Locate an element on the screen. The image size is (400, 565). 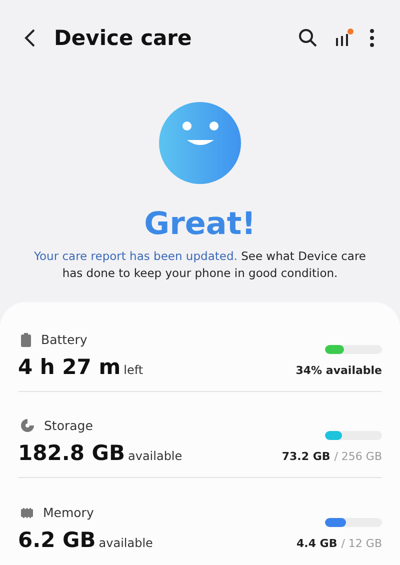
item-value: 182.8 GB is located at coordinates (71, 453).